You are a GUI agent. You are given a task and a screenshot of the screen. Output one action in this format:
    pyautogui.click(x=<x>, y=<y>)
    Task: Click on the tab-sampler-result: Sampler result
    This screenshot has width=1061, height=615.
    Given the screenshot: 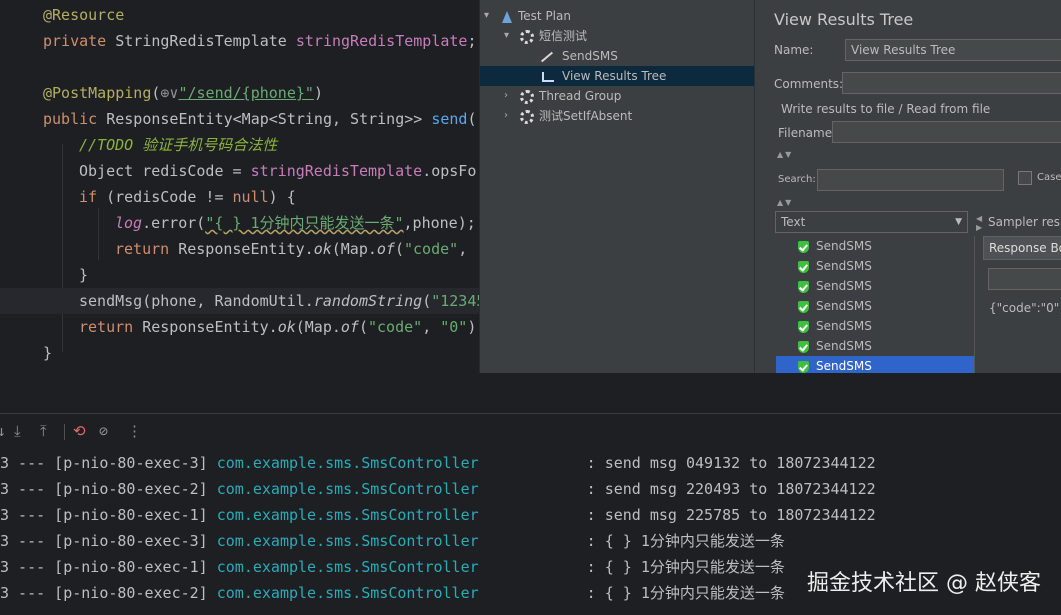 What is the action you would take?
    pyautogui.click(x=1024, y=222)
    